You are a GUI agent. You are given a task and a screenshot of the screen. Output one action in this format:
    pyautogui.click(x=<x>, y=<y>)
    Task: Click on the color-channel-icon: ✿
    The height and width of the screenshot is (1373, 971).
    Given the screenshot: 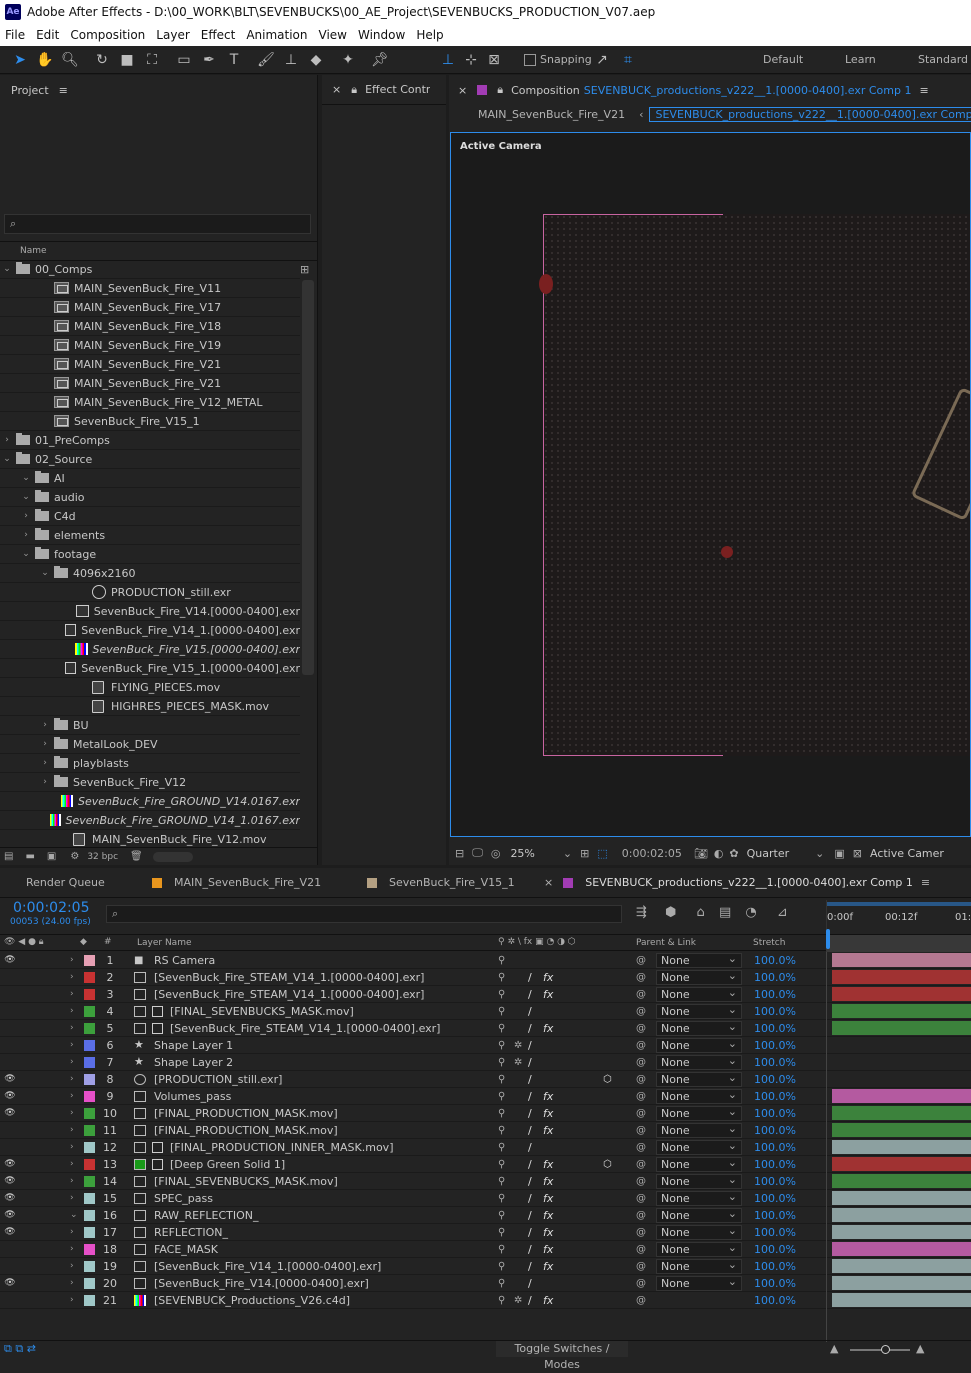 What is the action you would take?
    pyautogui.click(x=733, y=853)
    